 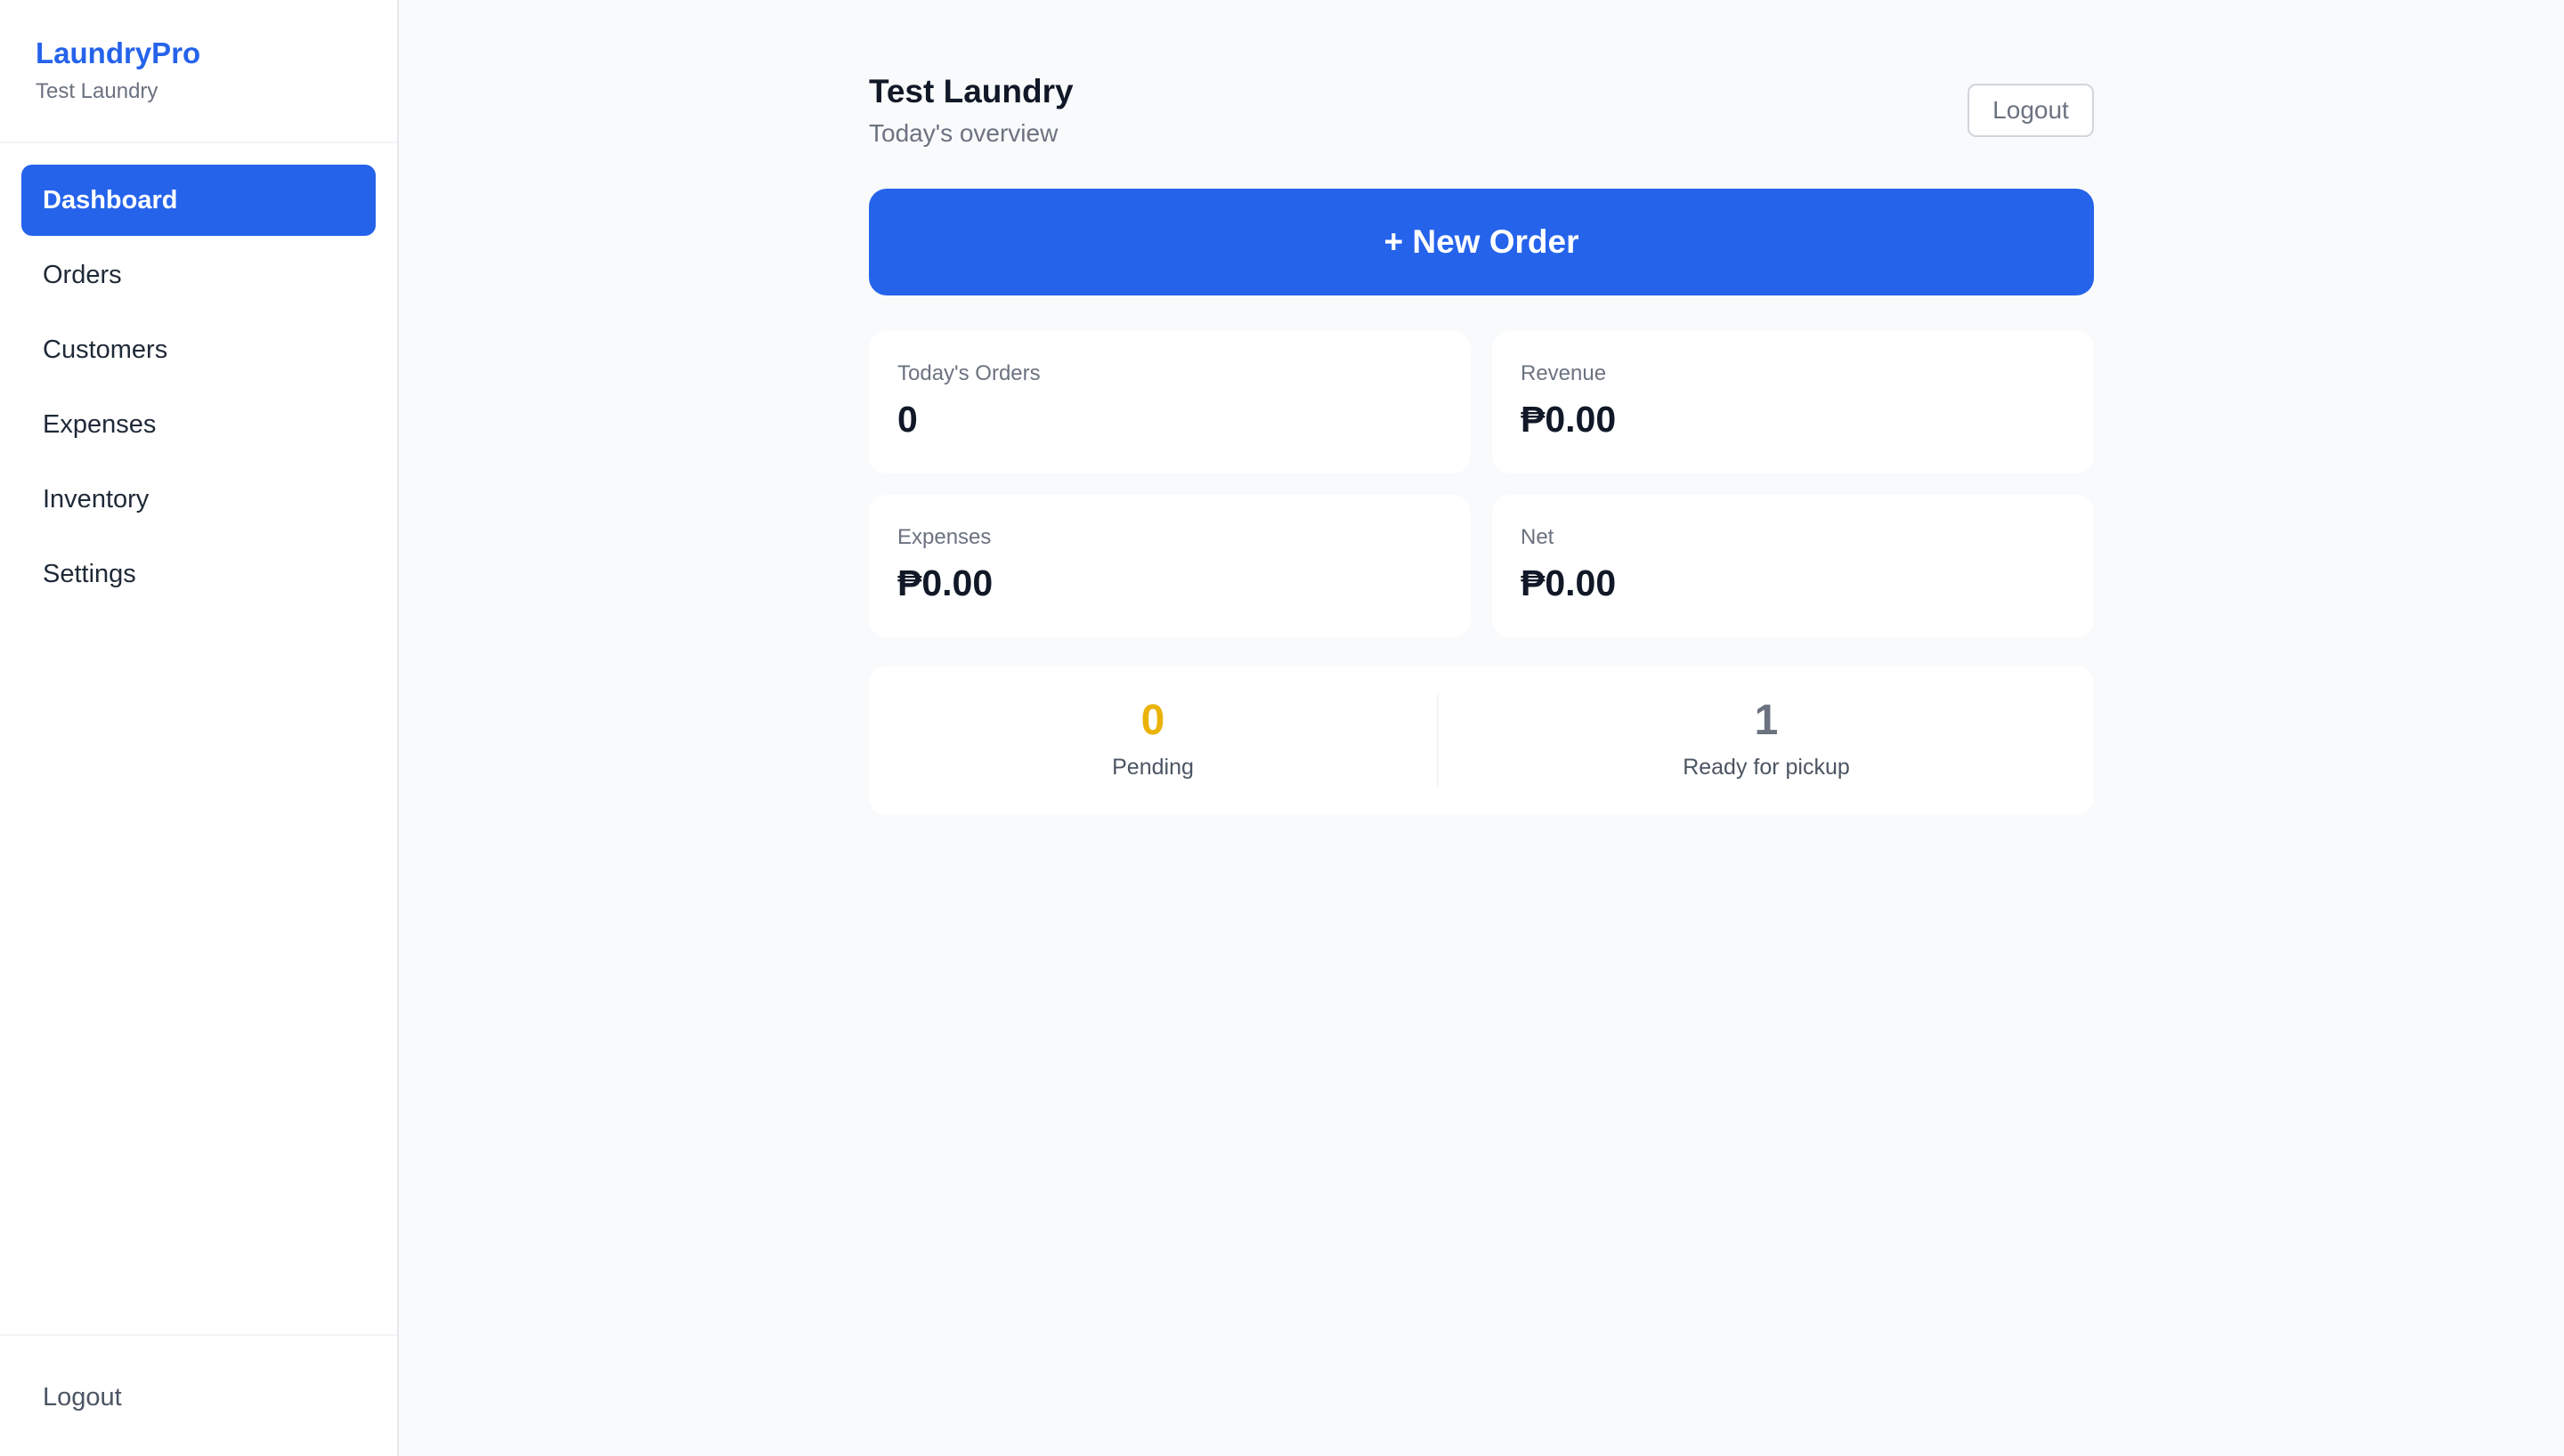 What do you see at coordinates (1537, 537) in the screenshot?
I see `stat-label: Net` at bounding box center [1537, 537].